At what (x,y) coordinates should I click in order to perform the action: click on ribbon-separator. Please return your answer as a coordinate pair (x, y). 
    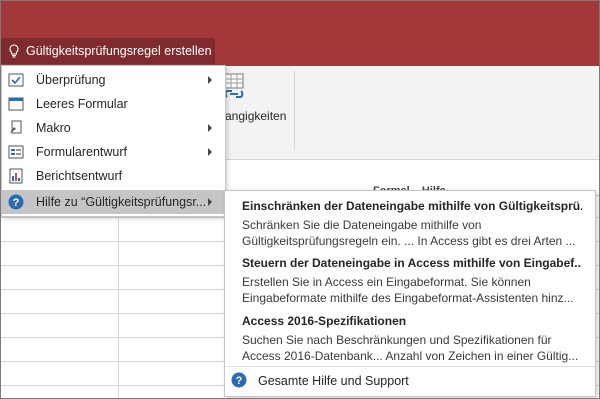
    Looking at the image, I should click on (294, 110).